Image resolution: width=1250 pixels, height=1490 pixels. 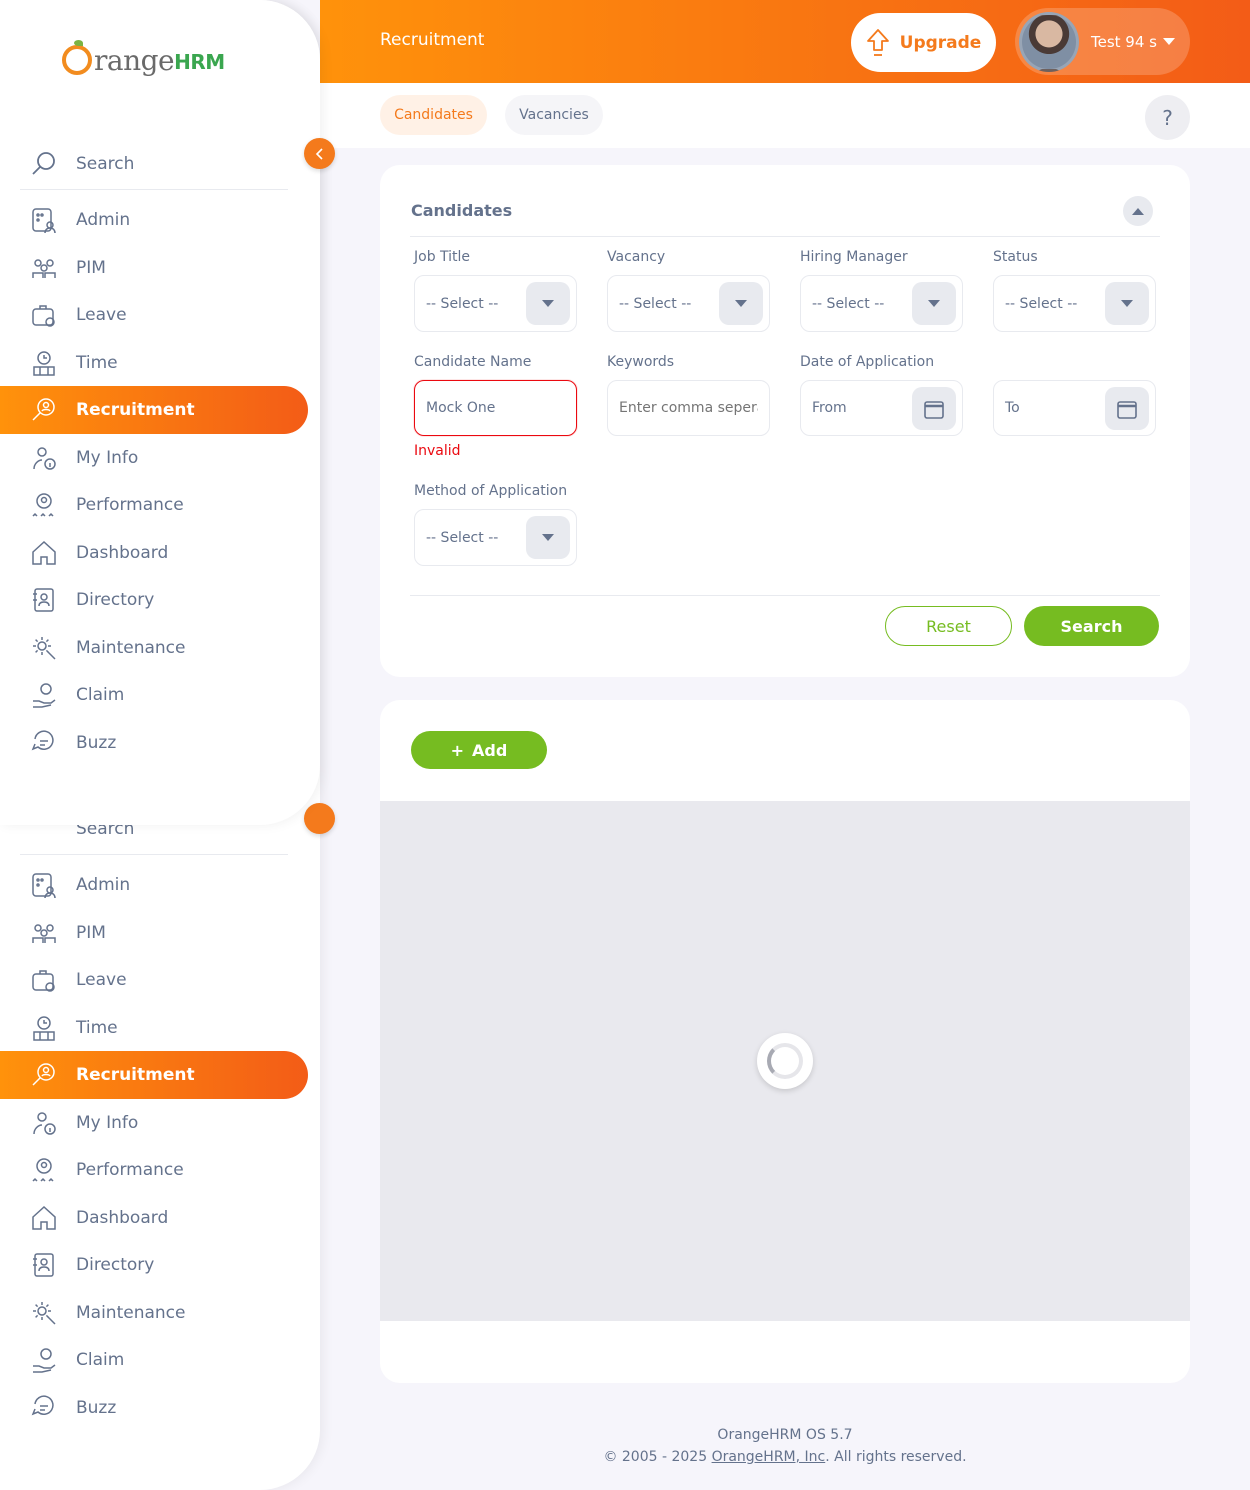 What do you see at coordinates (122, 552) in the screenshot?
I see `sidebar-item-label: Dashboard` at bounding box center [122, 552].